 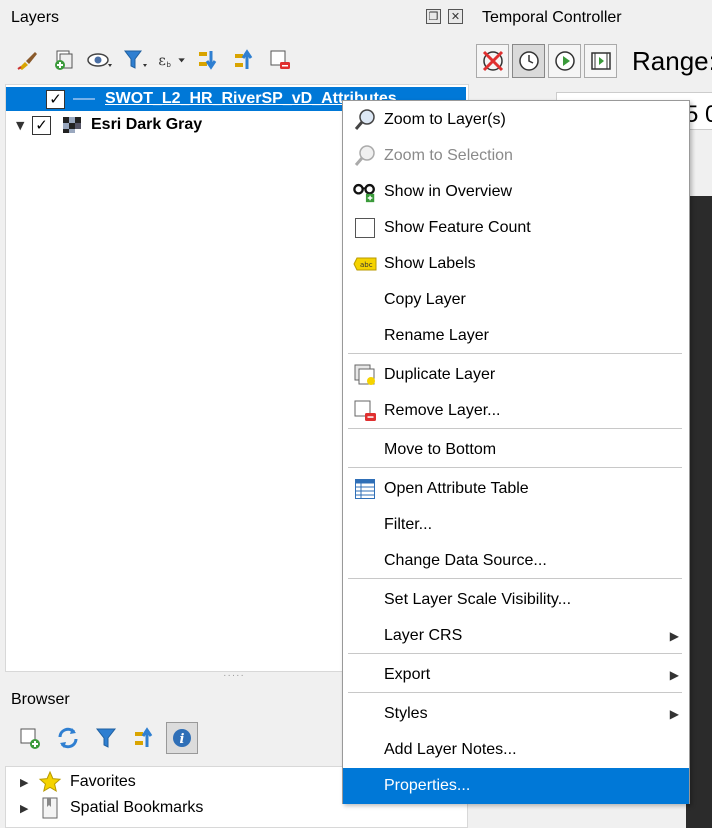 I want to click on overview-icon, so click(x=364, y=193).